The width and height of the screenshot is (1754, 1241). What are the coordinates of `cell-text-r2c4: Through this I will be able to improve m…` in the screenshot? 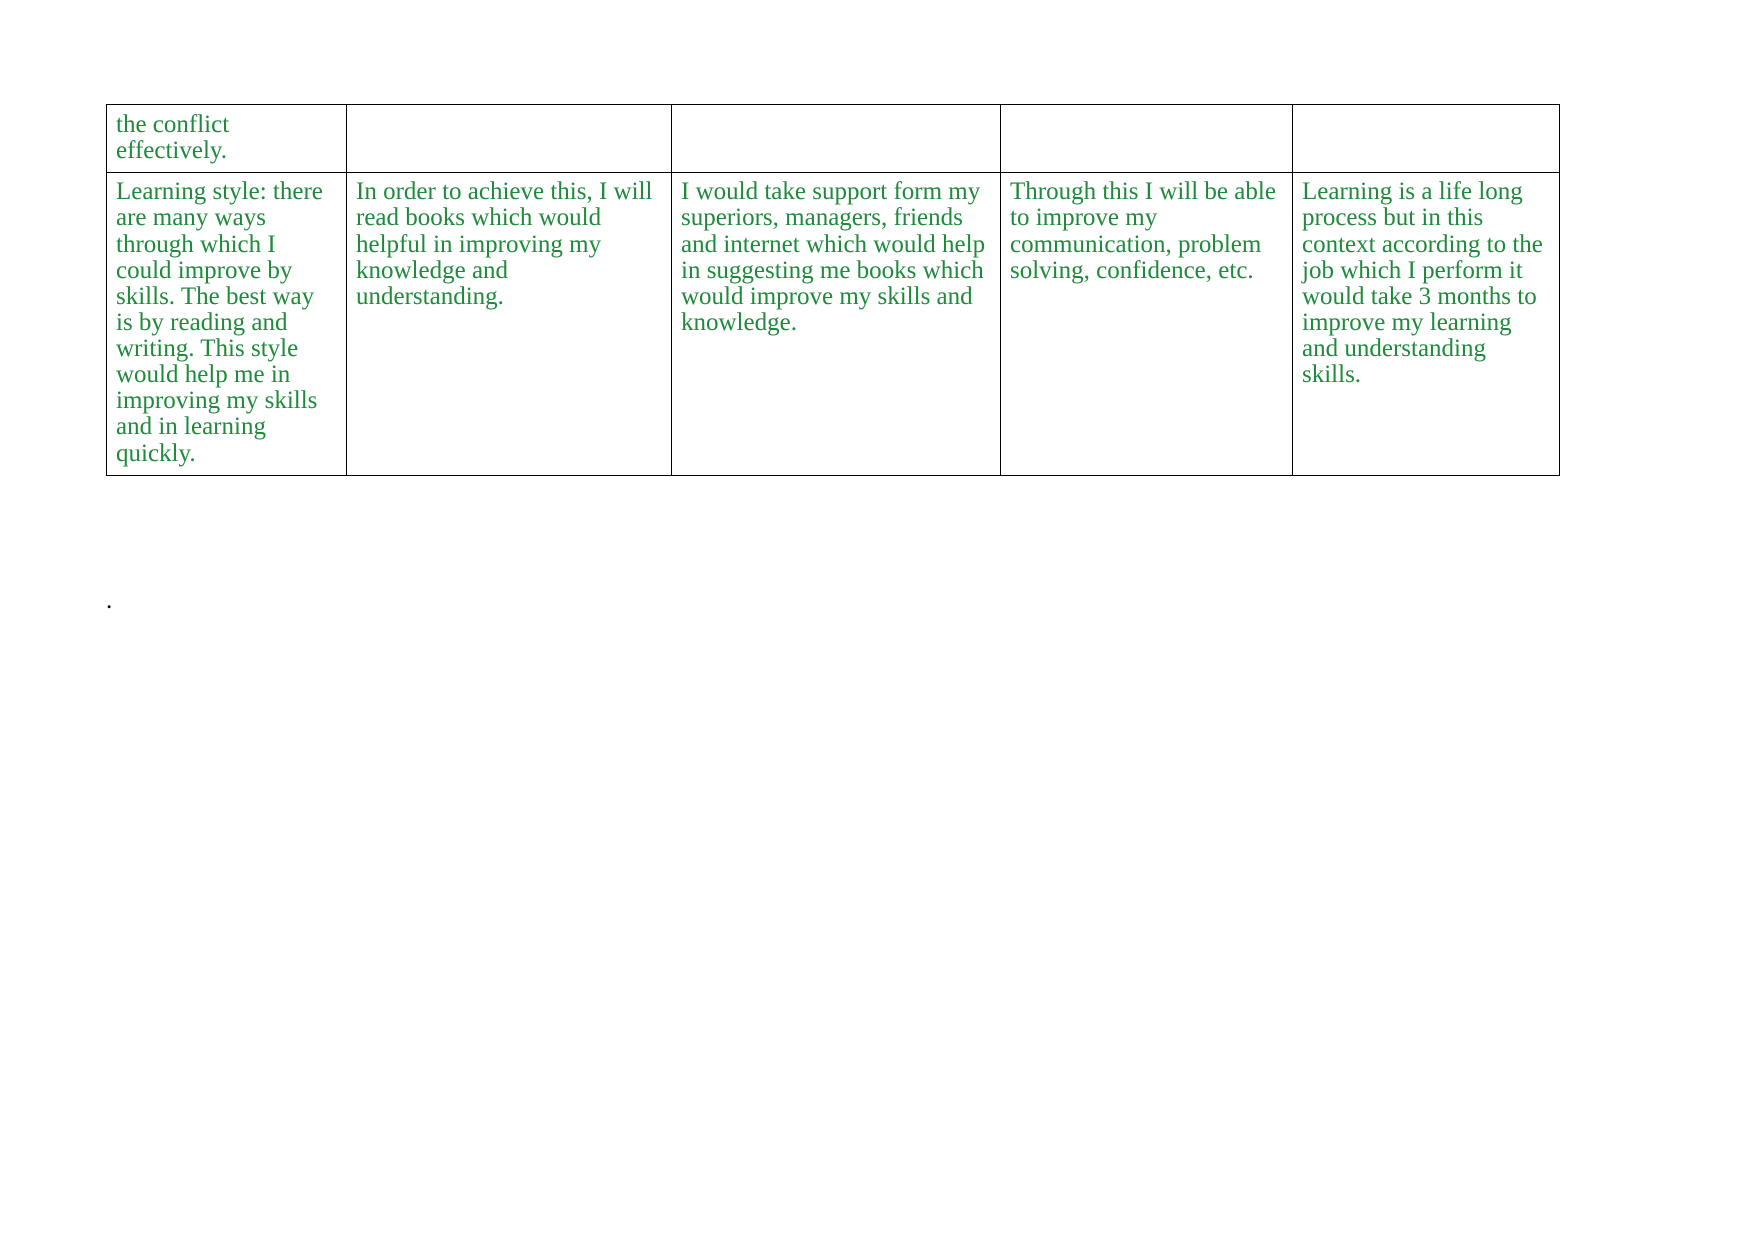 It's located at (1143, 231).